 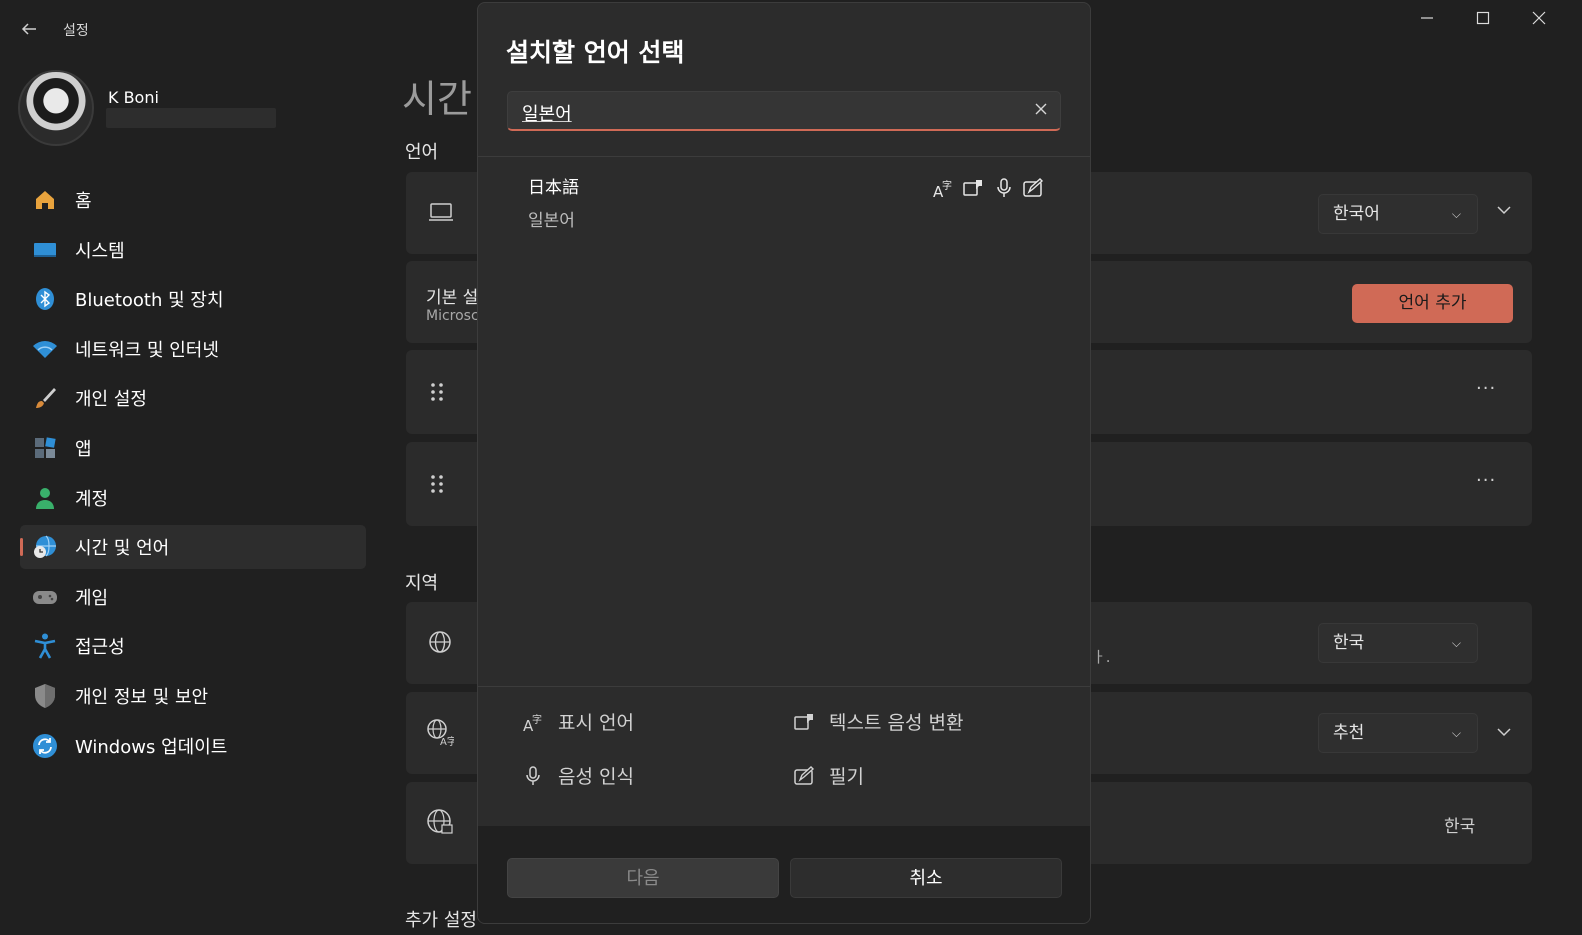 I want to click on sidebar-item-label: 개인 설정, so click(x=111, y=400).